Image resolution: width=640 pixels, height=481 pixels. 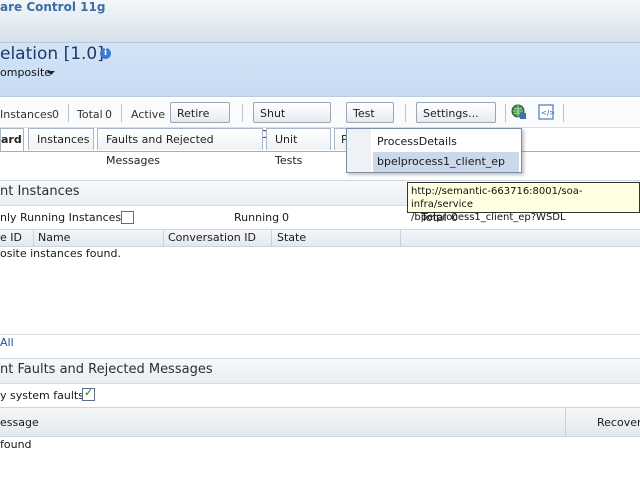 I want to click on section-divider, so click(x=320, y=334).